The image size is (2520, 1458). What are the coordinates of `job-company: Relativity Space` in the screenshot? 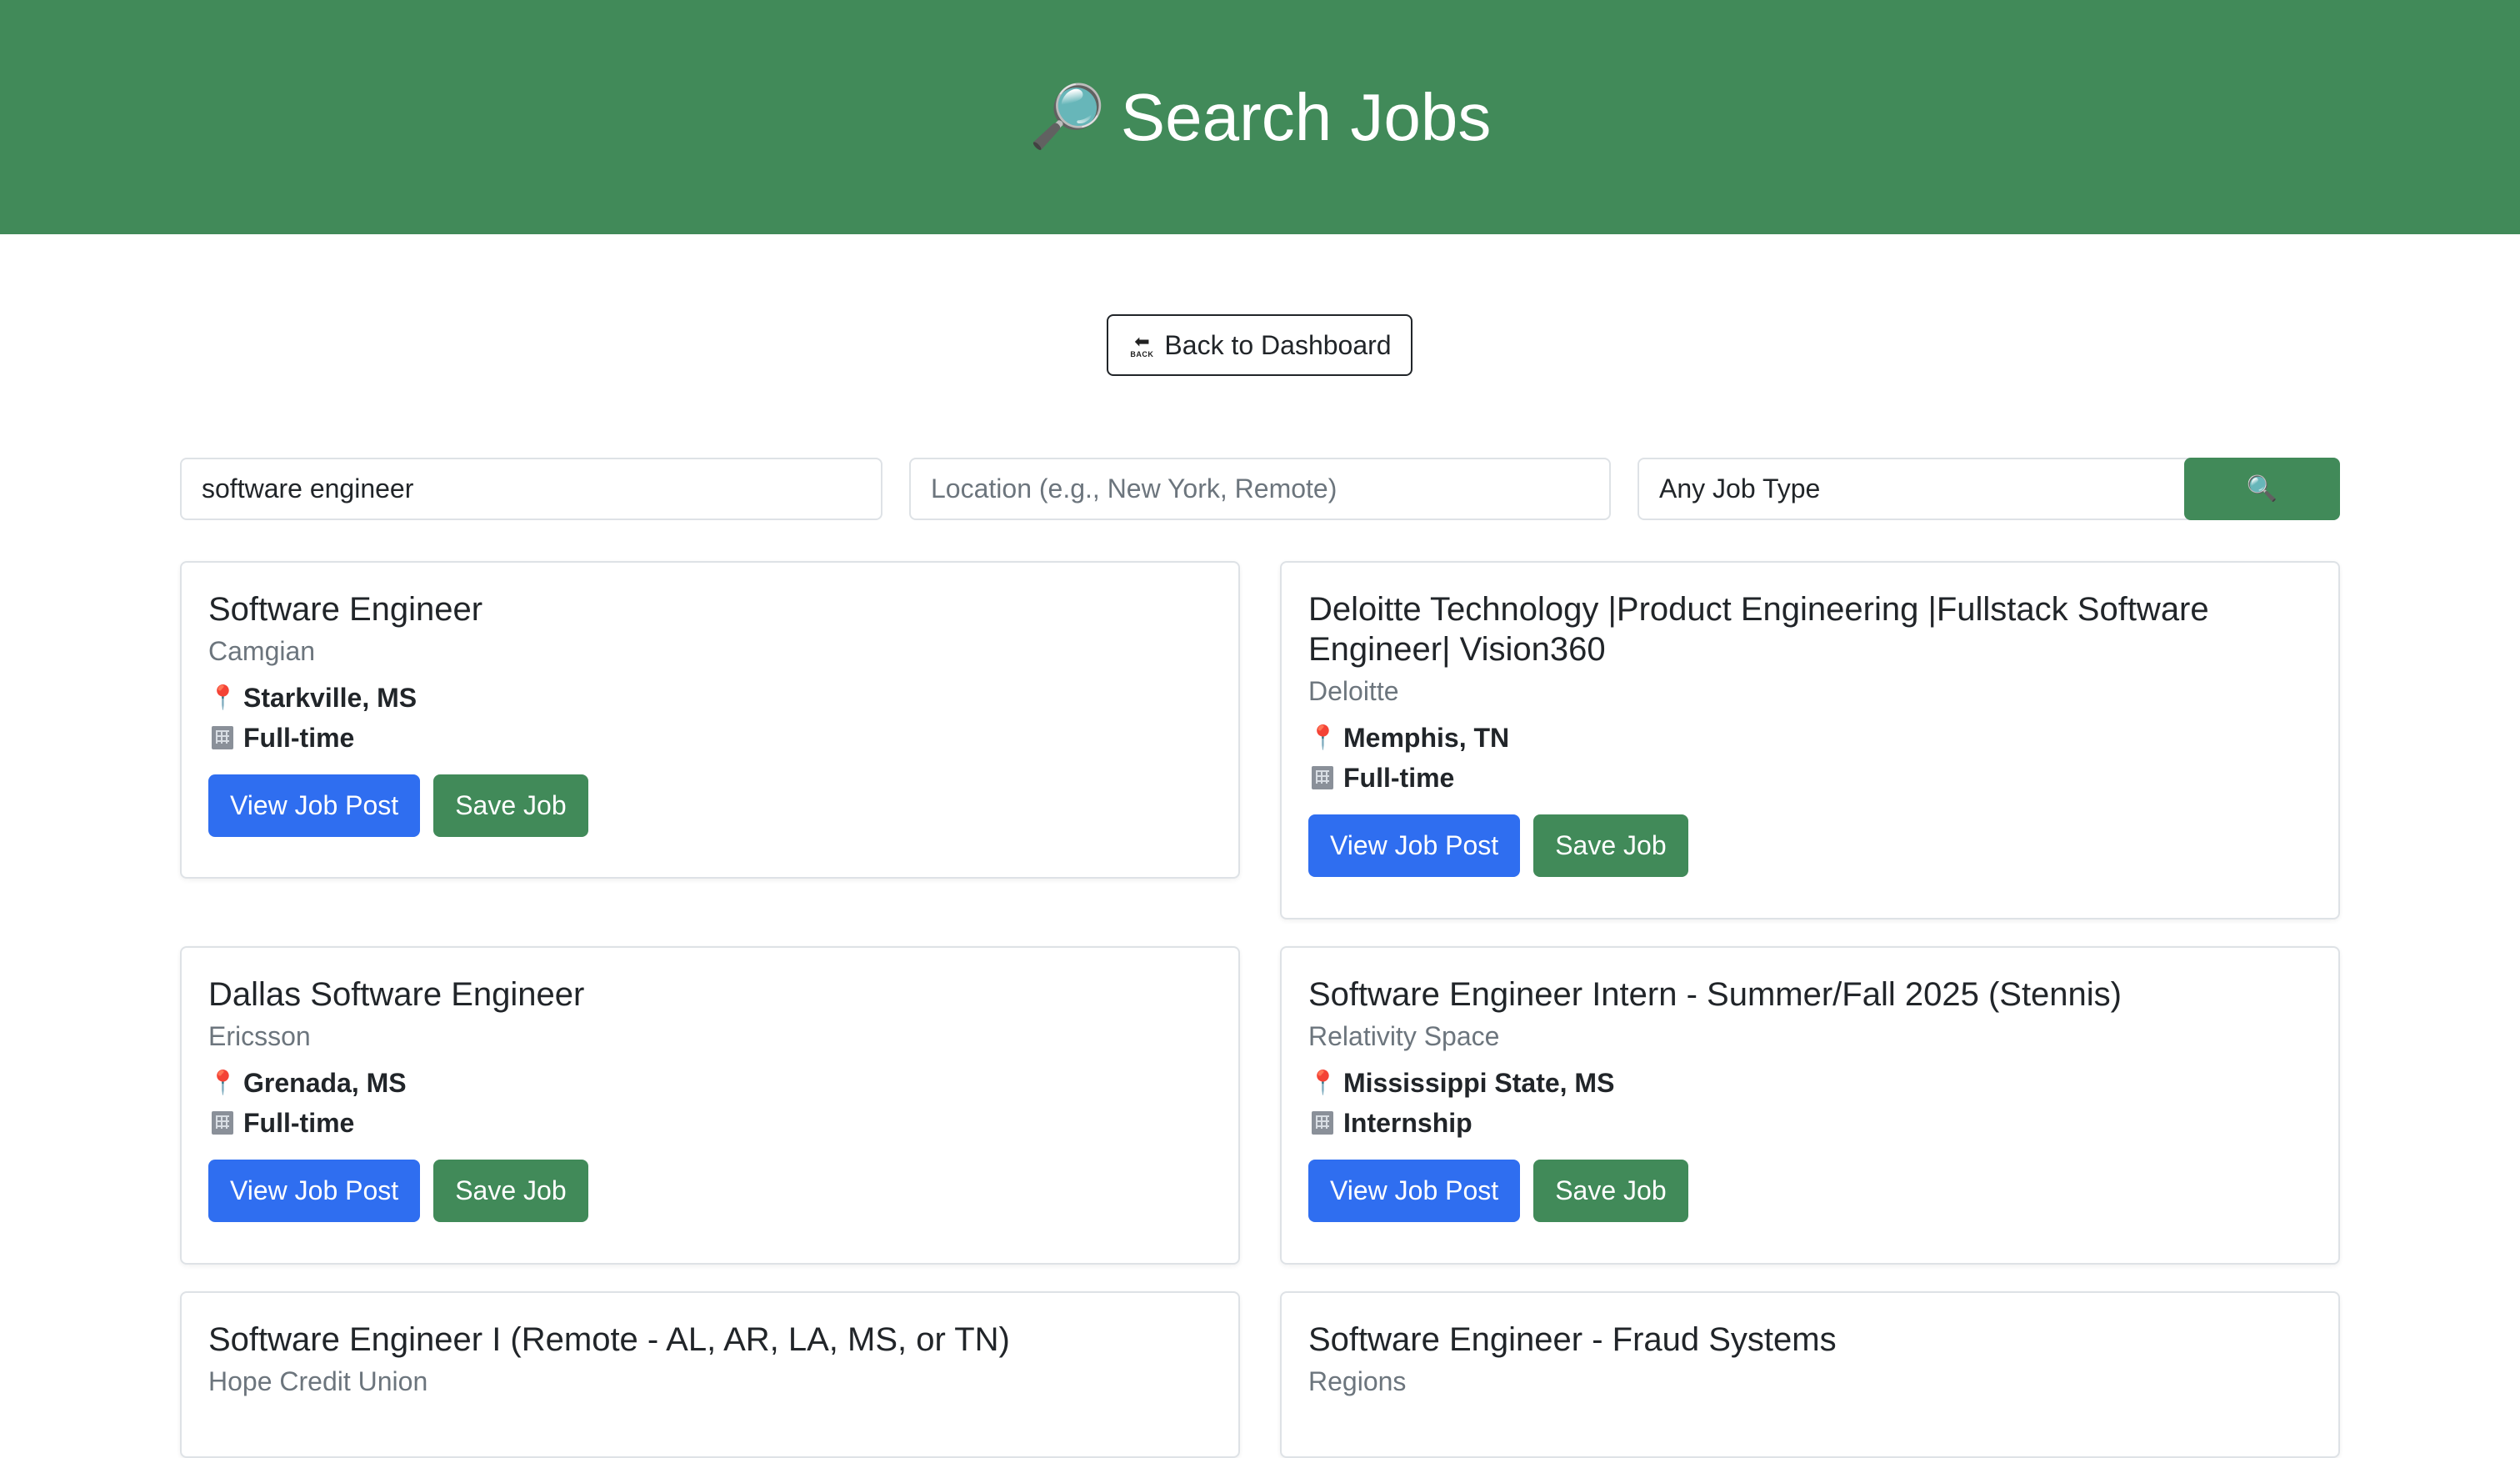 It's located at (1404, 1036).